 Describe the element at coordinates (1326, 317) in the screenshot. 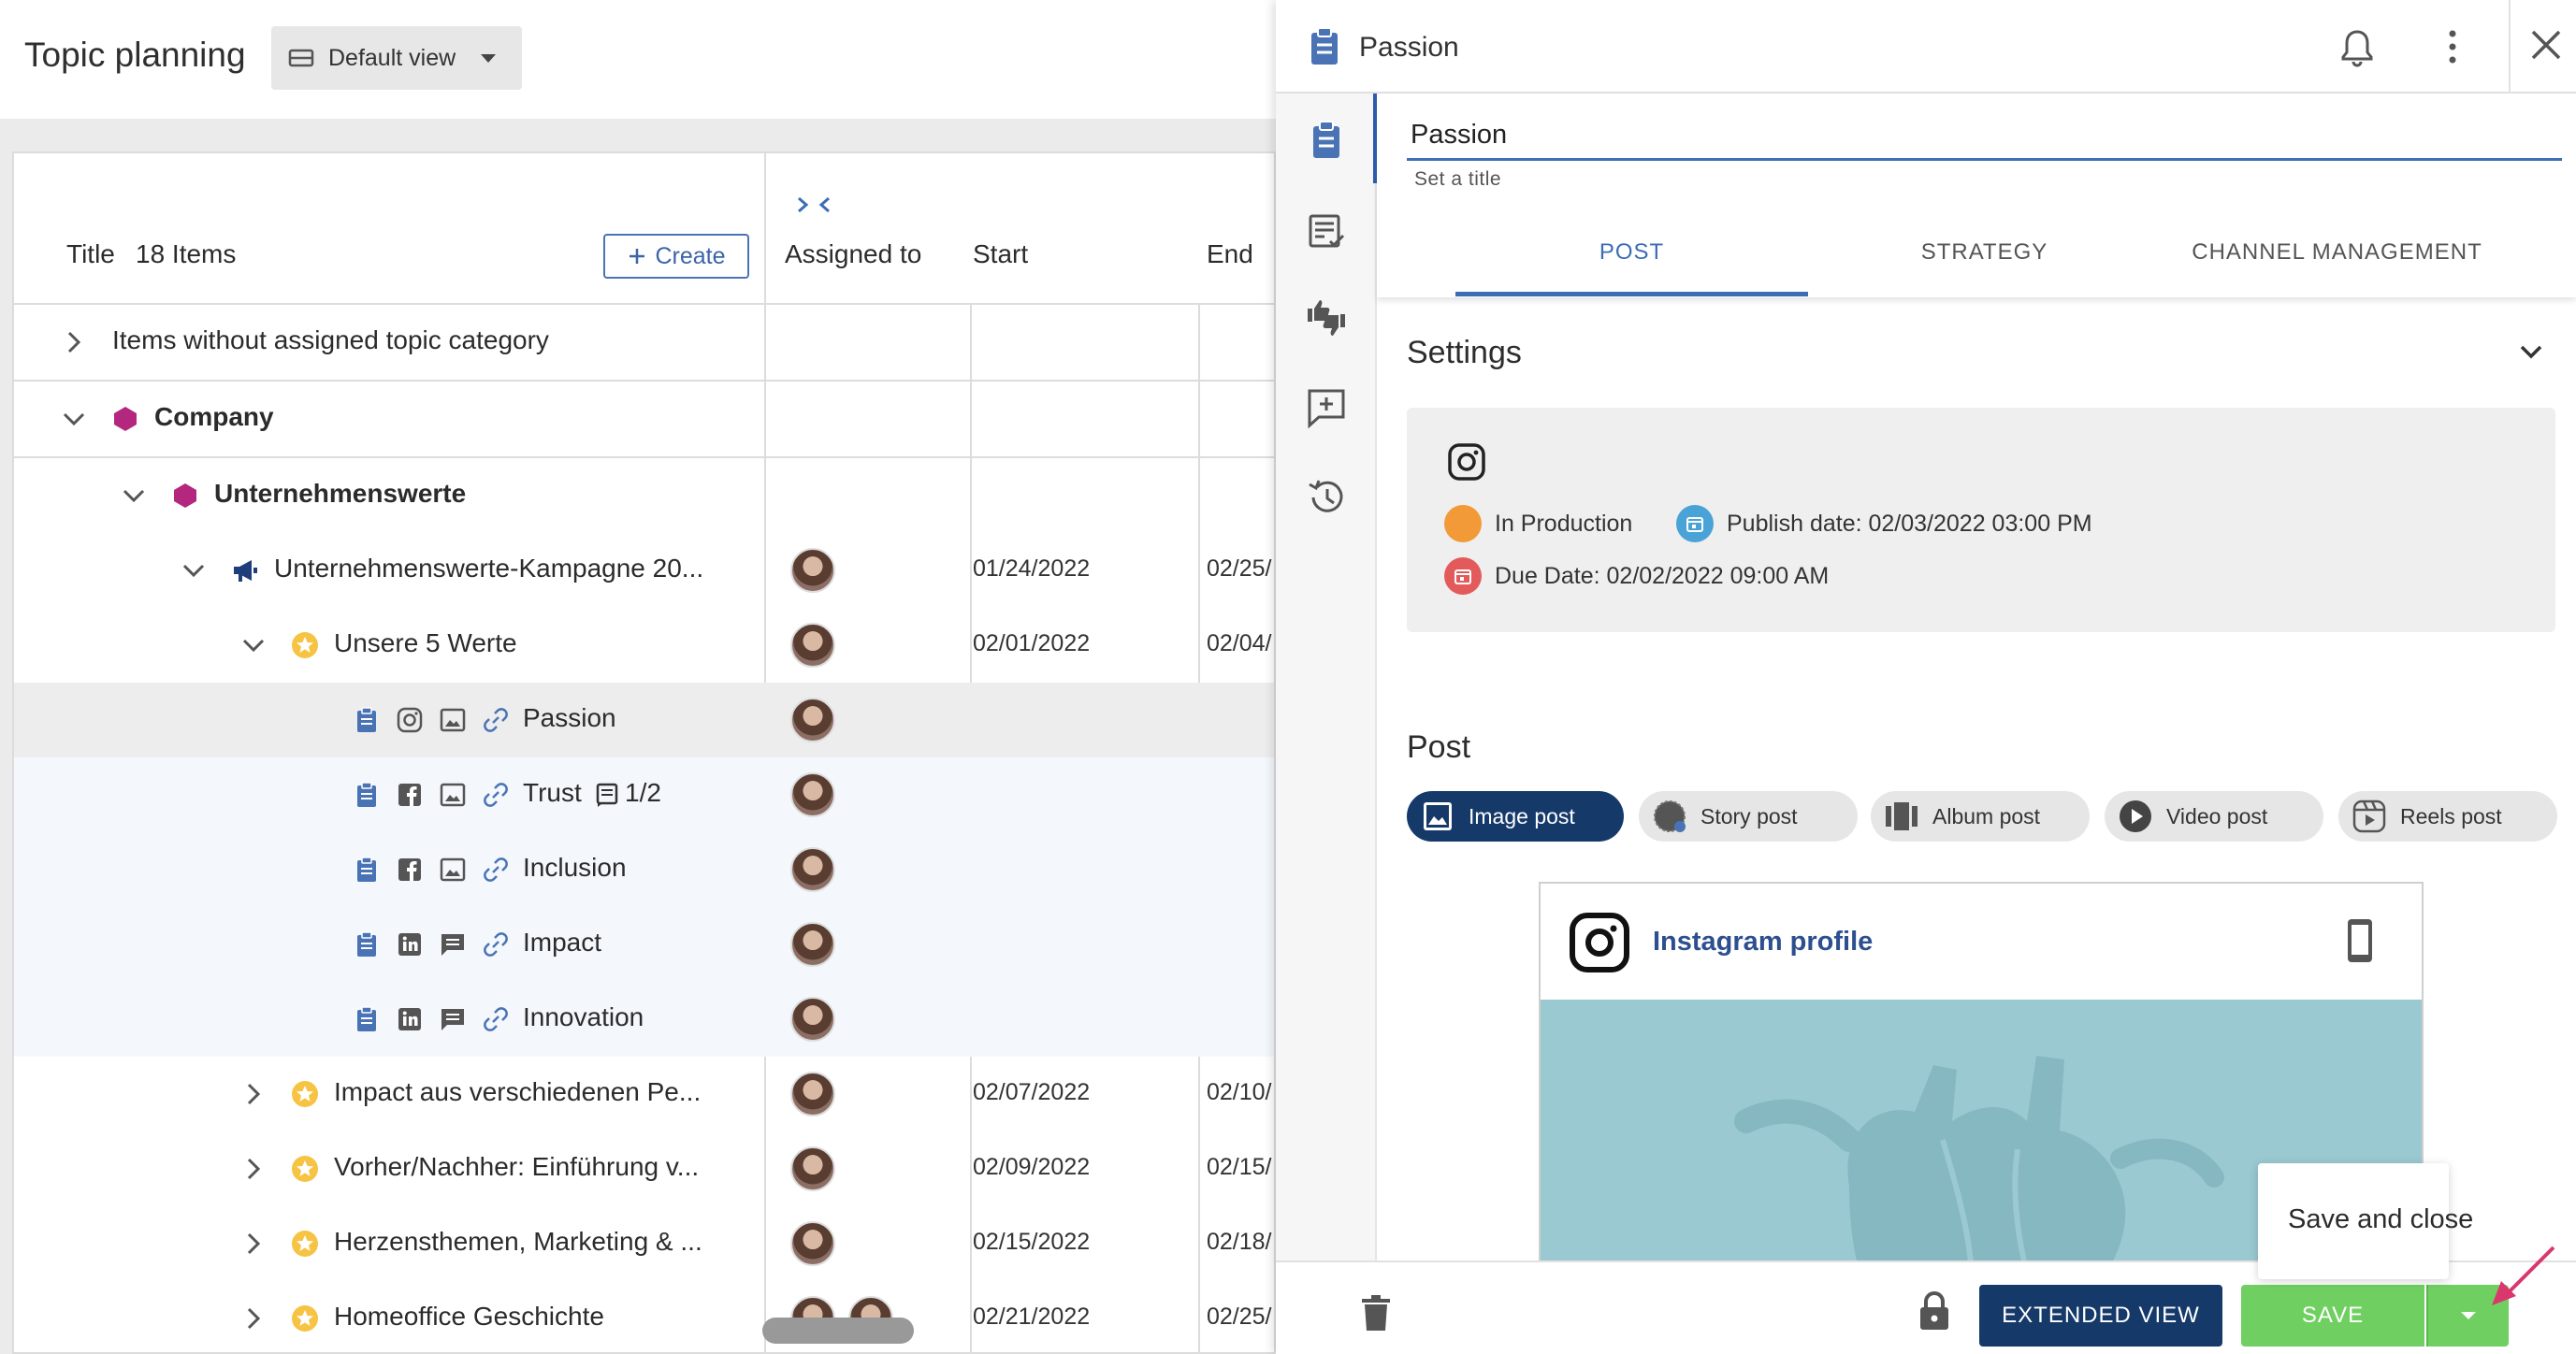

I see `thumbs-icon` at that location.